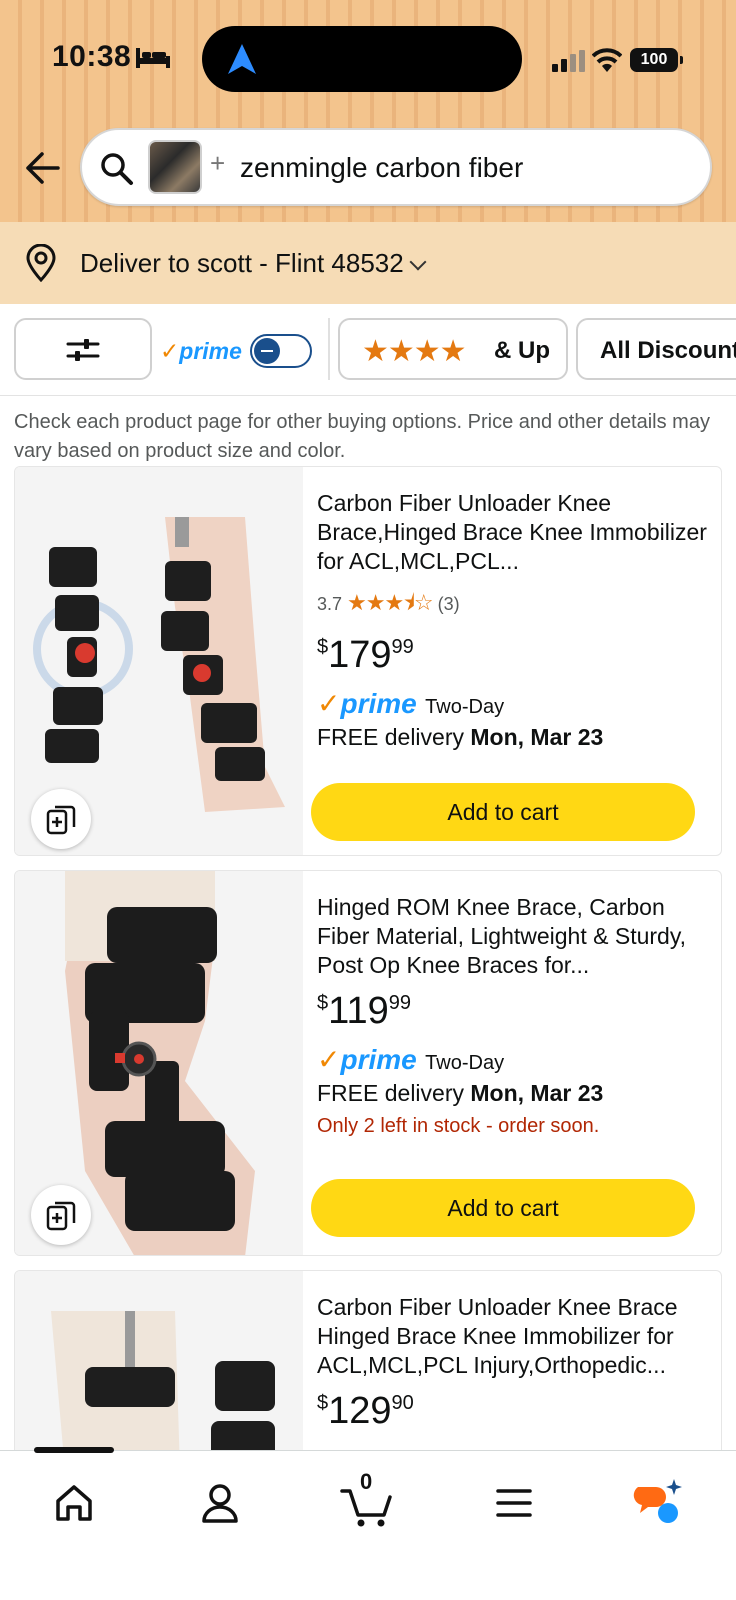 This screenshot has width=736, height=1600. What do you see at coordinates (458, 1126) in the screenshot?
I see `low-stock-warning: Only 2 left in stock - order soon.` at bounding box center [458, 1126].